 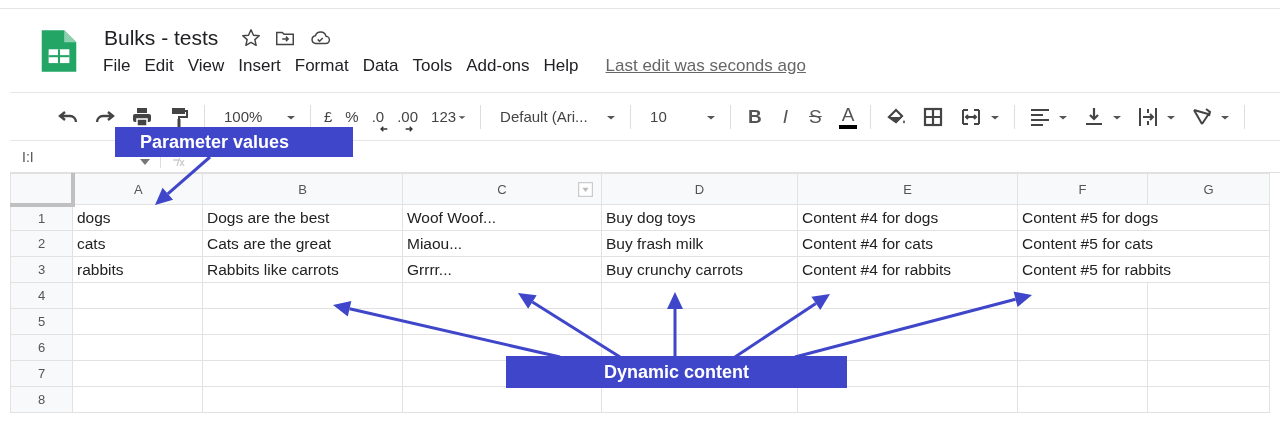 I want to click on font-size-dropdown: 10, so click(x=672, y=116).